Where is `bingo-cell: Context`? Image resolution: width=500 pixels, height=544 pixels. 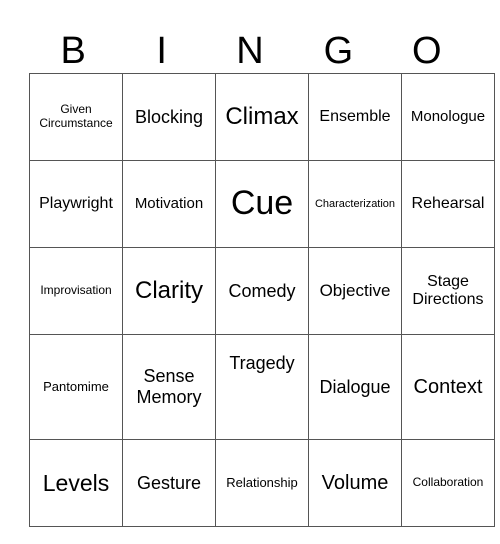 bingo-cell: Context is located at coordinates (448, 387).